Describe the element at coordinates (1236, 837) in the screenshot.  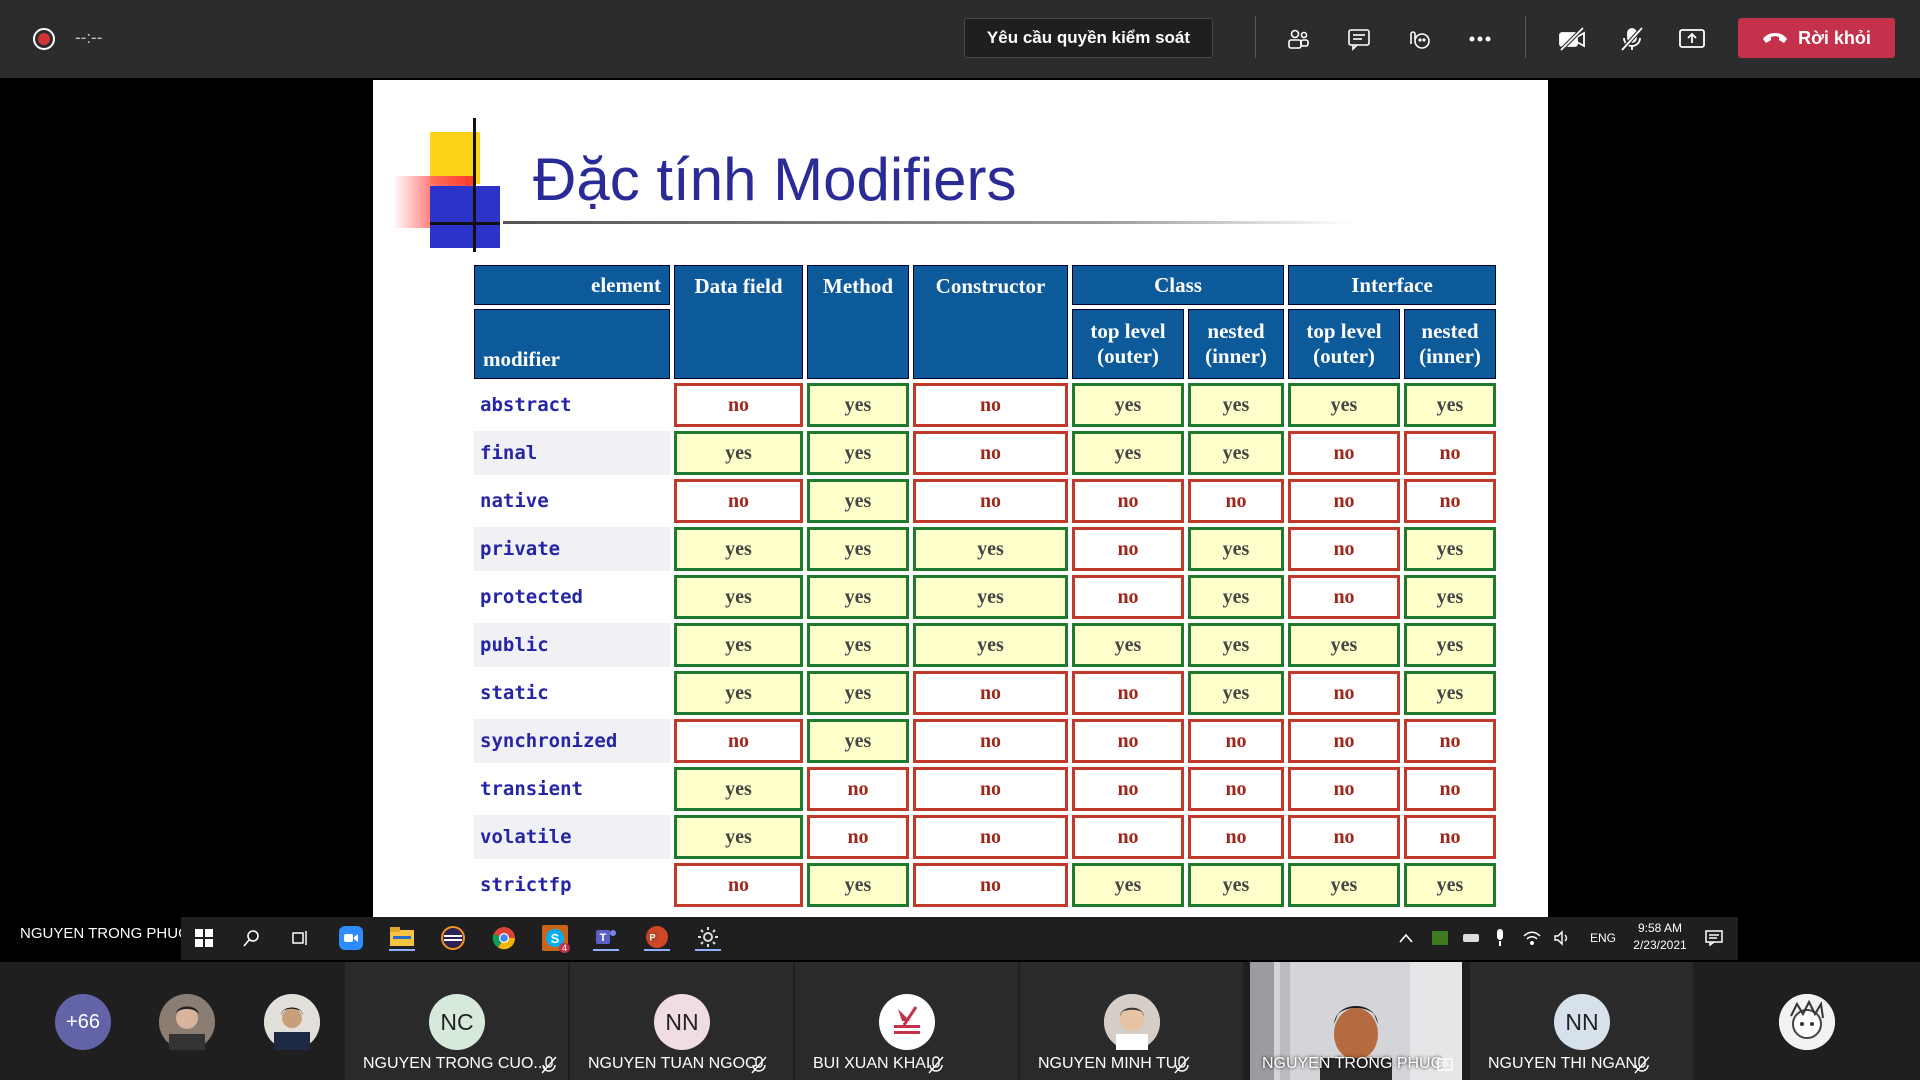
I see `cell-class-nested: no` at that location.